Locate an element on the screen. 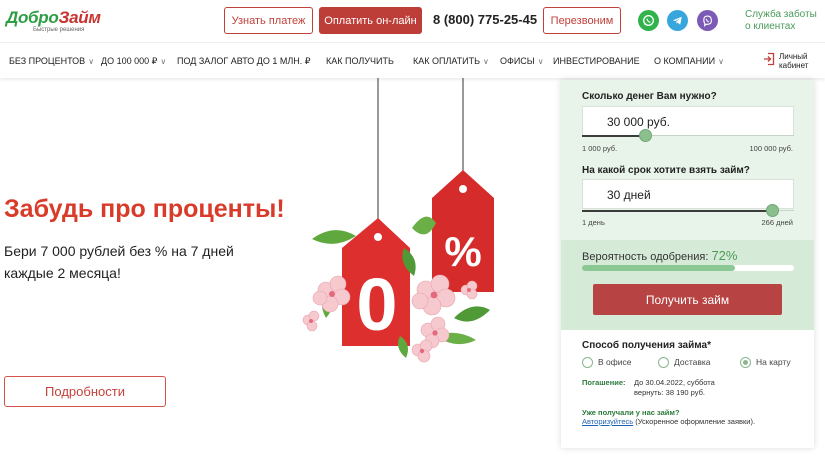 The width and height of the screenshot is (825, 464). logo: ДоброЗайм Быстрые решения is located at coordinates (61, 22).